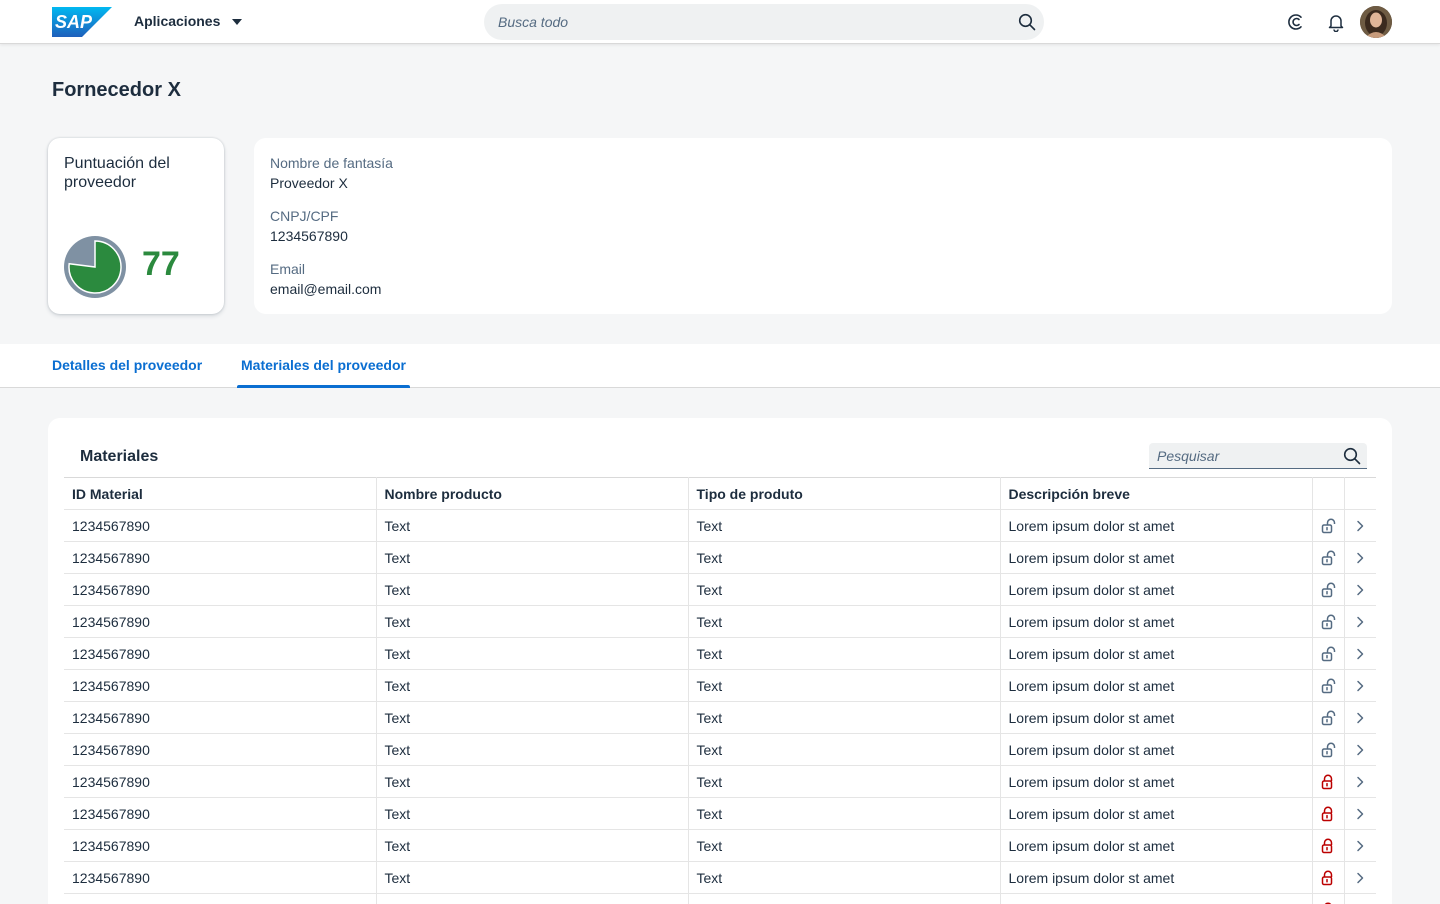 The height and width of the screenshot is (904, 1440). What do you see at coordinates (1156, 493) in the screenshot?
I see `column-header-description: Descripción breve` at bounding box center [1156, 493].